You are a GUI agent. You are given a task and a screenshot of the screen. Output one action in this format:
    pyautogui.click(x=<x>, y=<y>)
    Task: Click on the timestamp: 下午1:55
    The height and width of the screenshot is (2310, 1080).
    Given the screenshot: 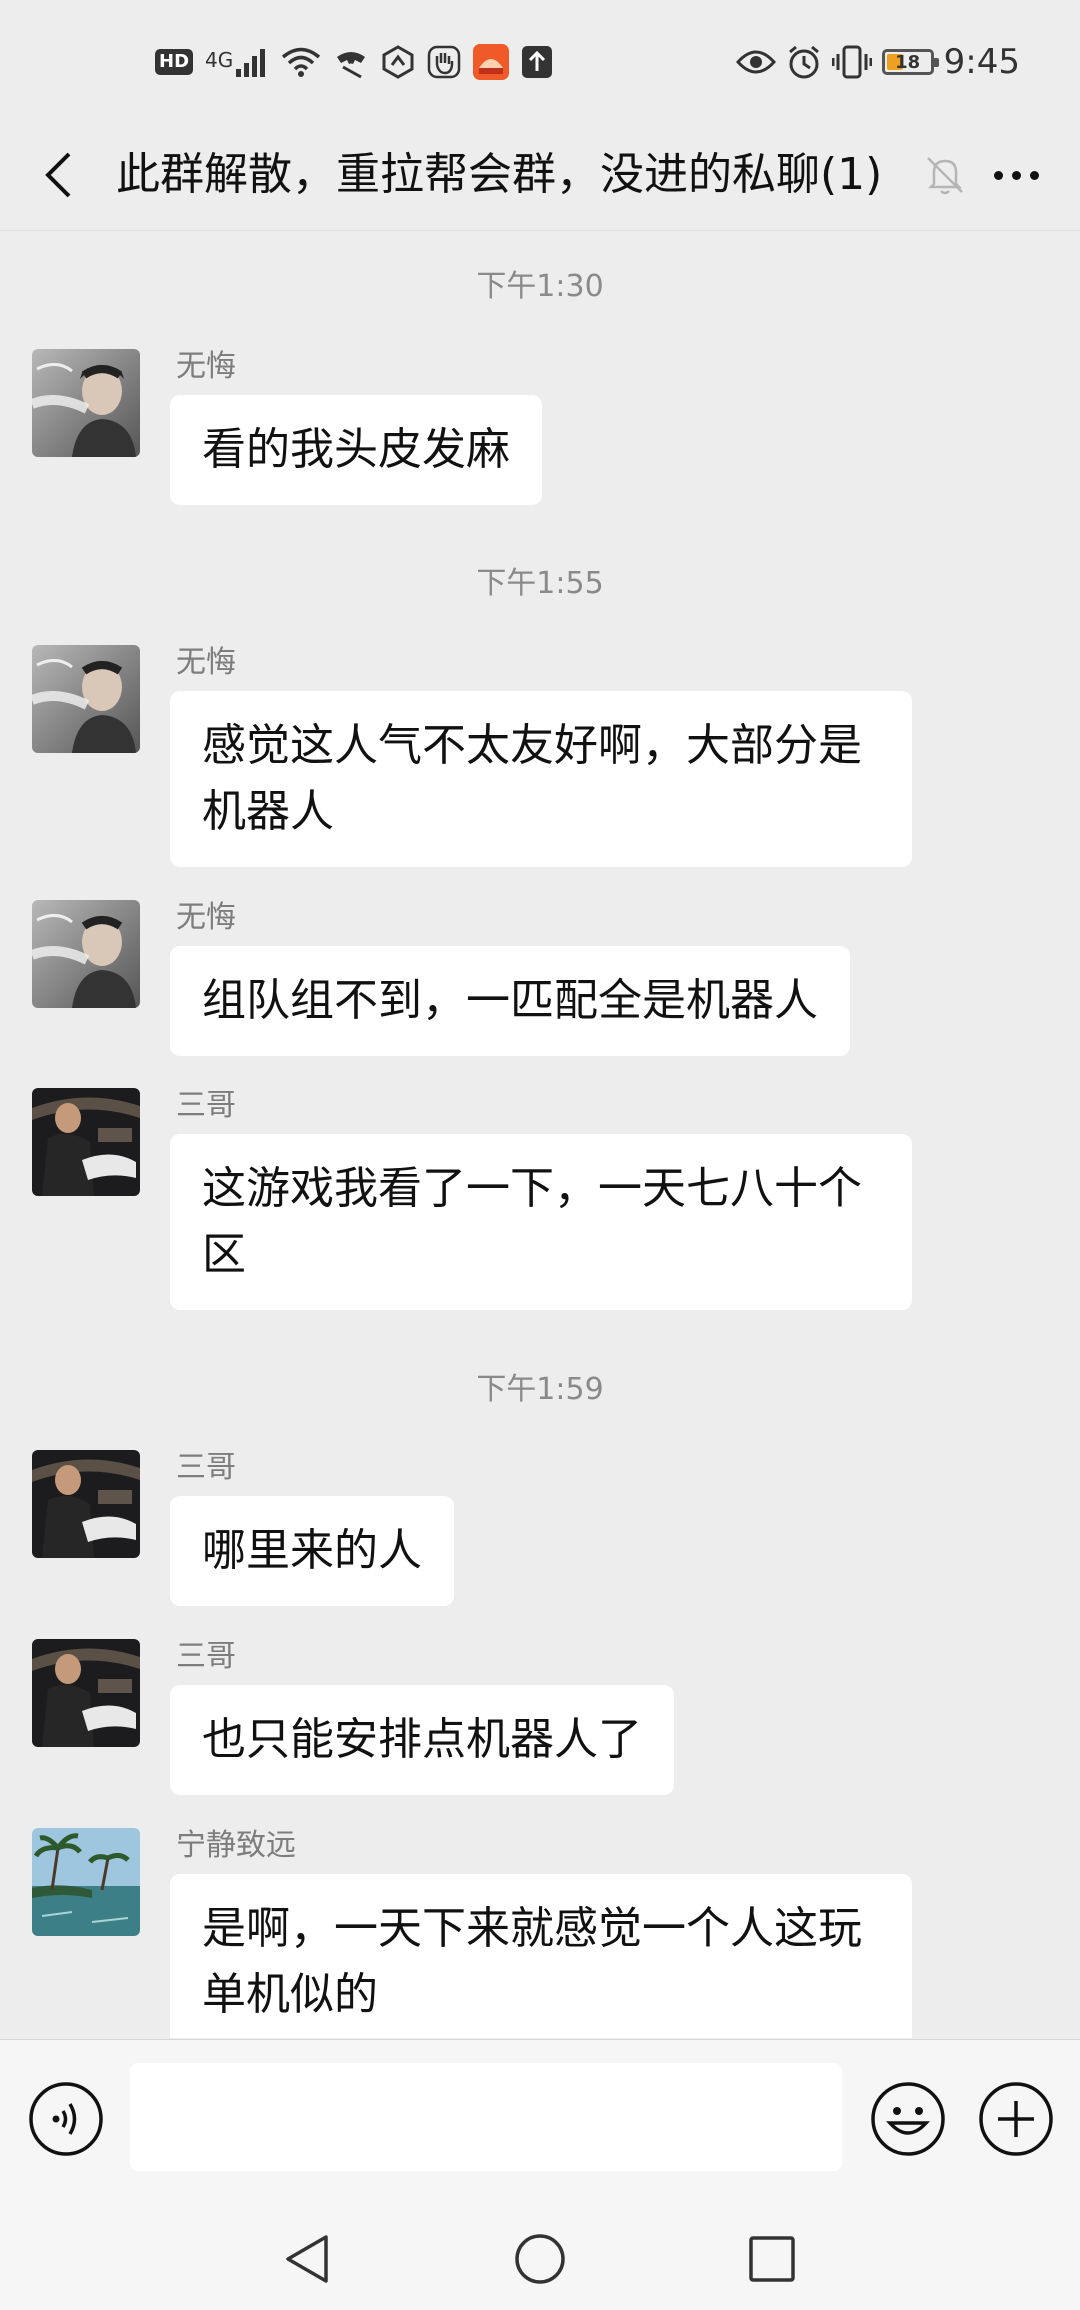 What is the action you would take?
    pyautogui.click(x=540, y=583)
    